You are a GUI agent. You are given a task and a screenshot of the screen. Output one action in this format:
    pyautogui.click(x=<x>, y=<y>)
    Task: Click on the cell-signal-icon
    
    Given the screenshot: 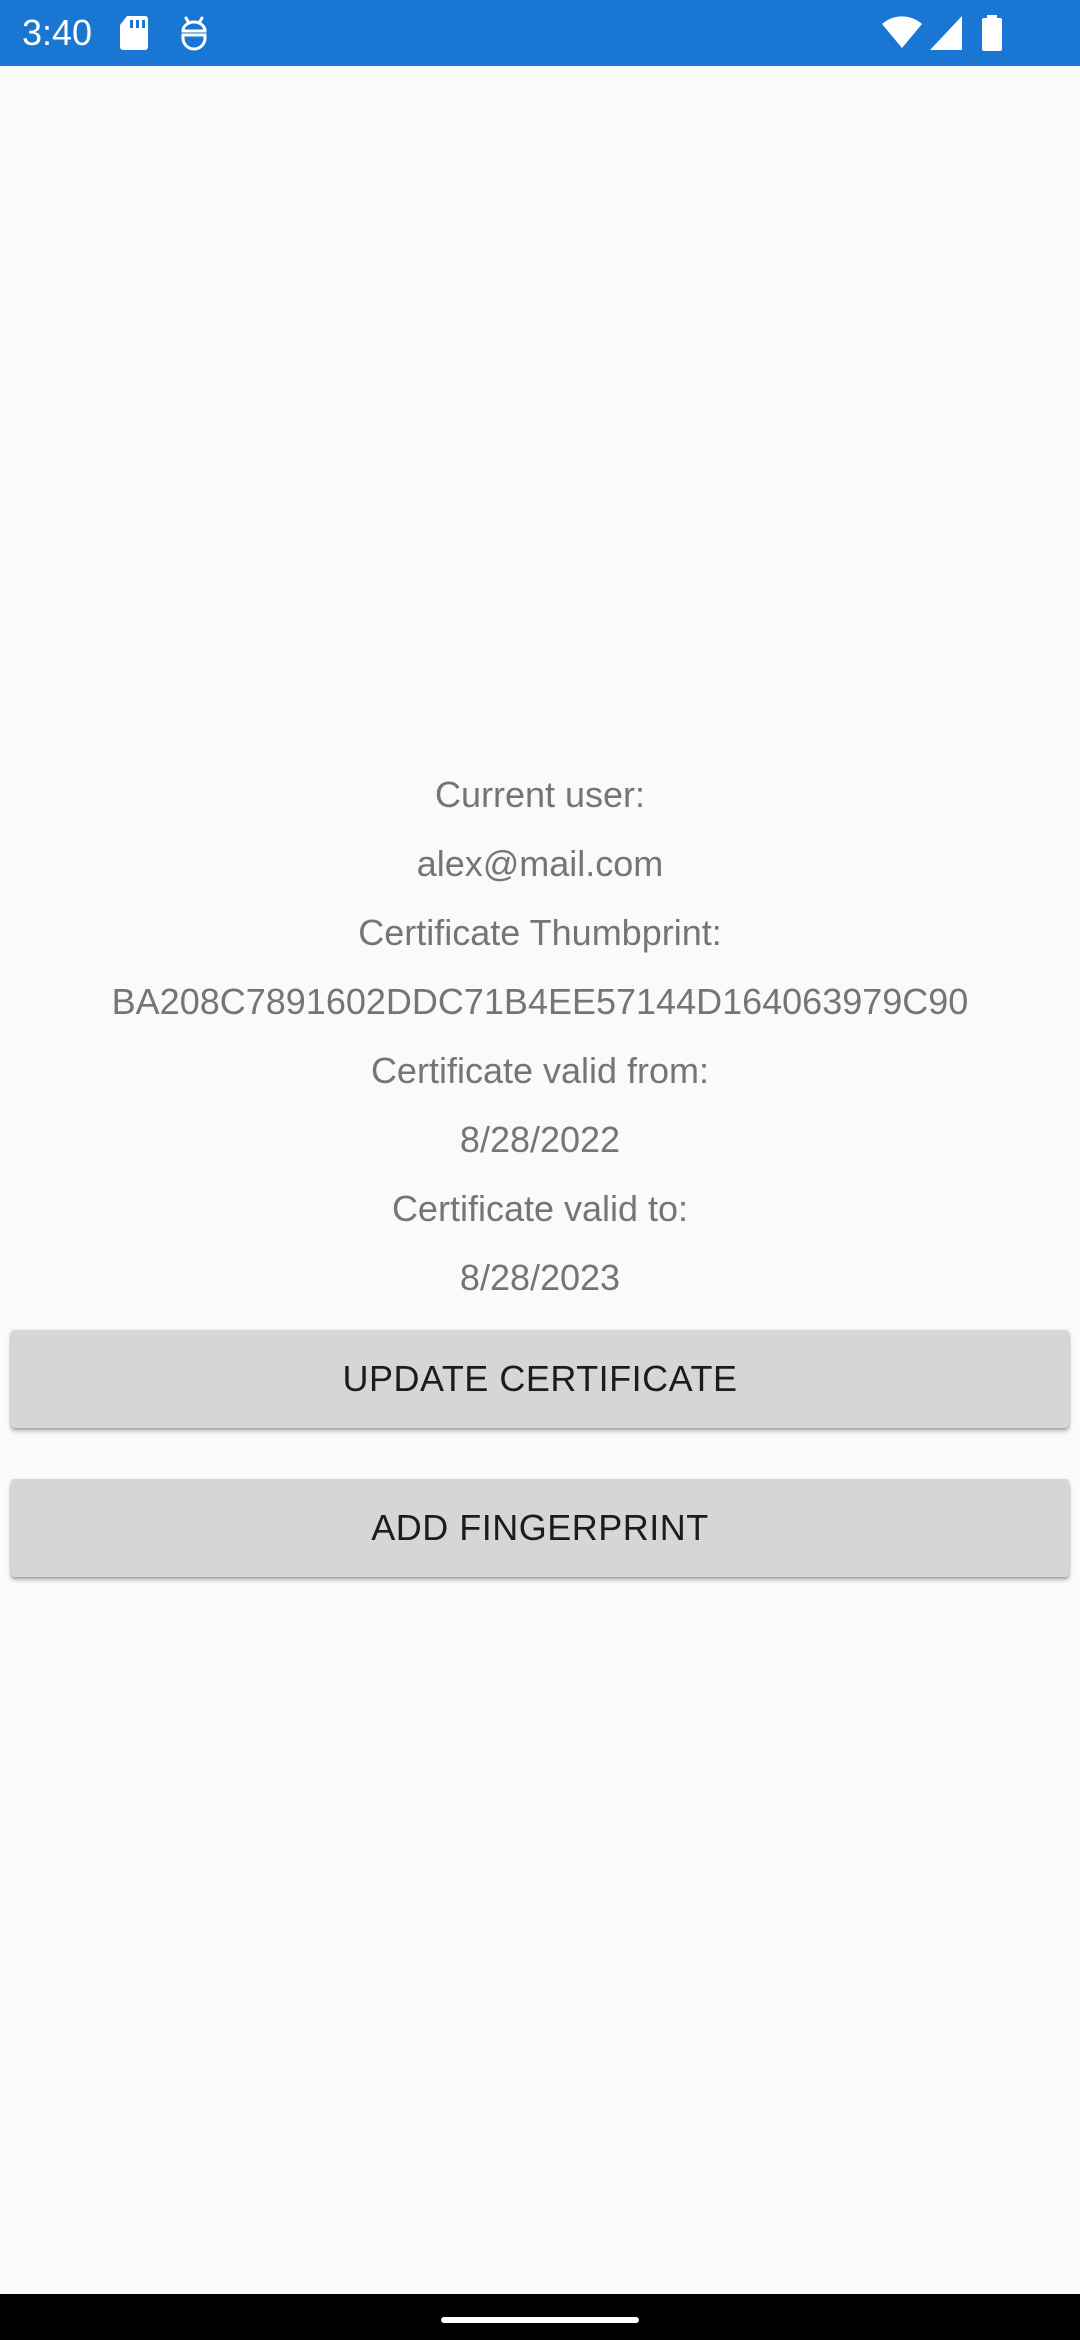 What is the action you would take?
    pyautogui.click(x=946, y=33)
    